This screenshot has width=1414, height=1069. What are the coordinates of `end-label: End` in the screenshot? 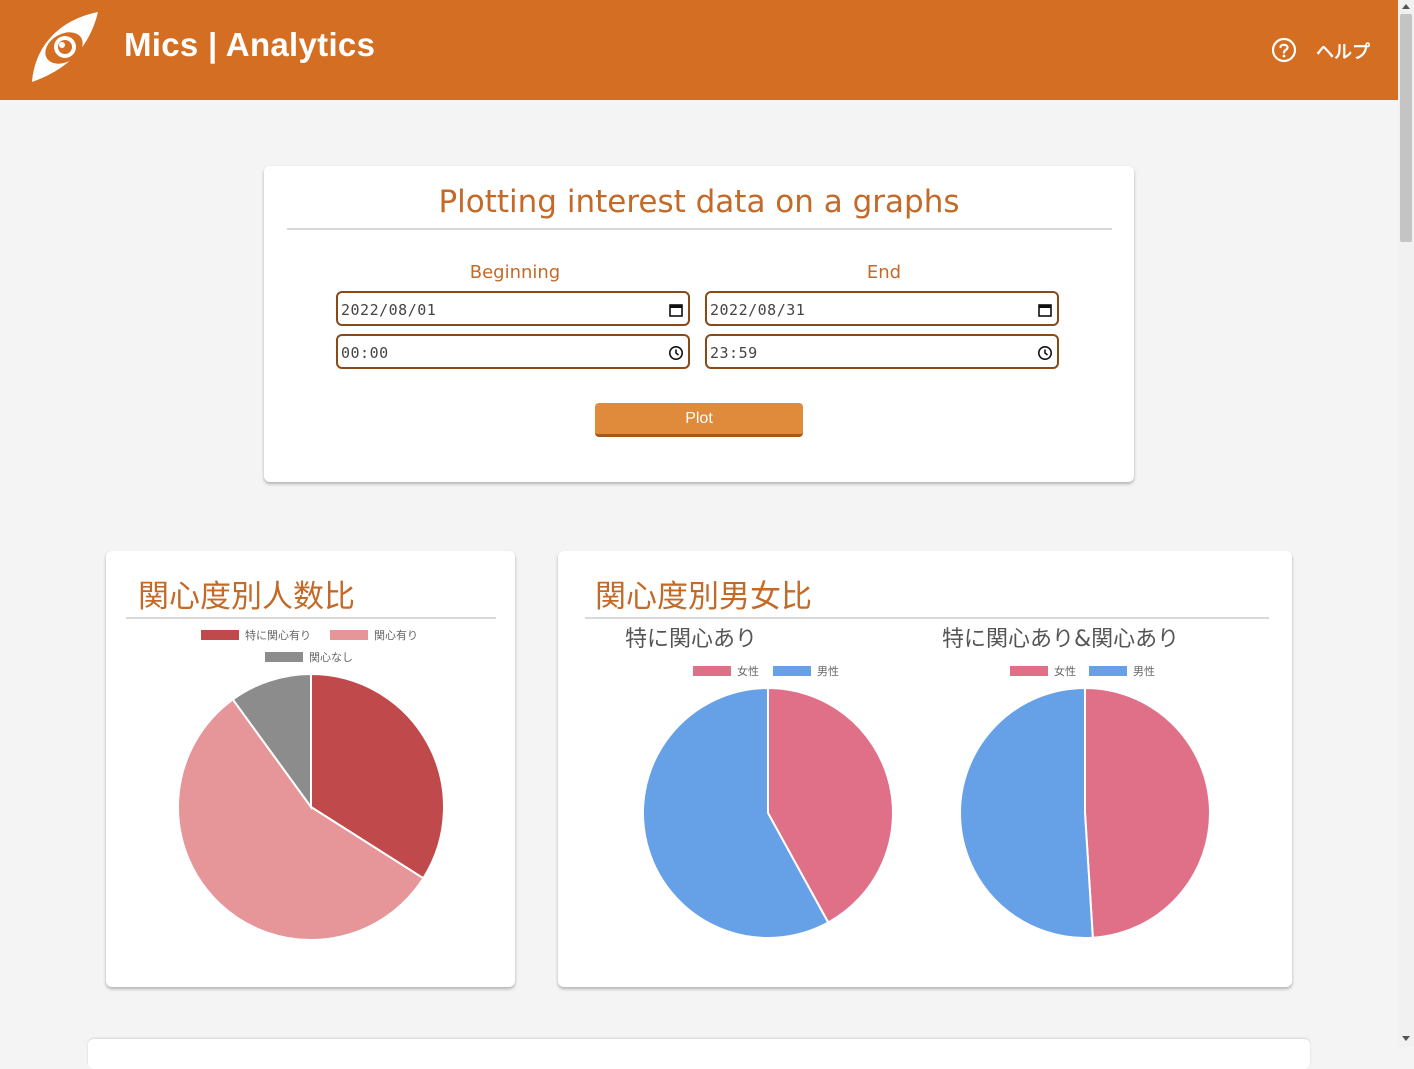 It's located at (884, 272).